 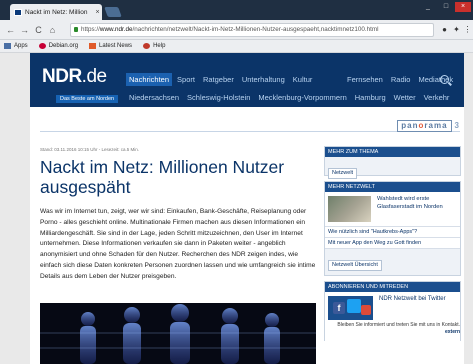 I want to click on extension-puzzle-icon: ✦, so click(x=456, y=29).